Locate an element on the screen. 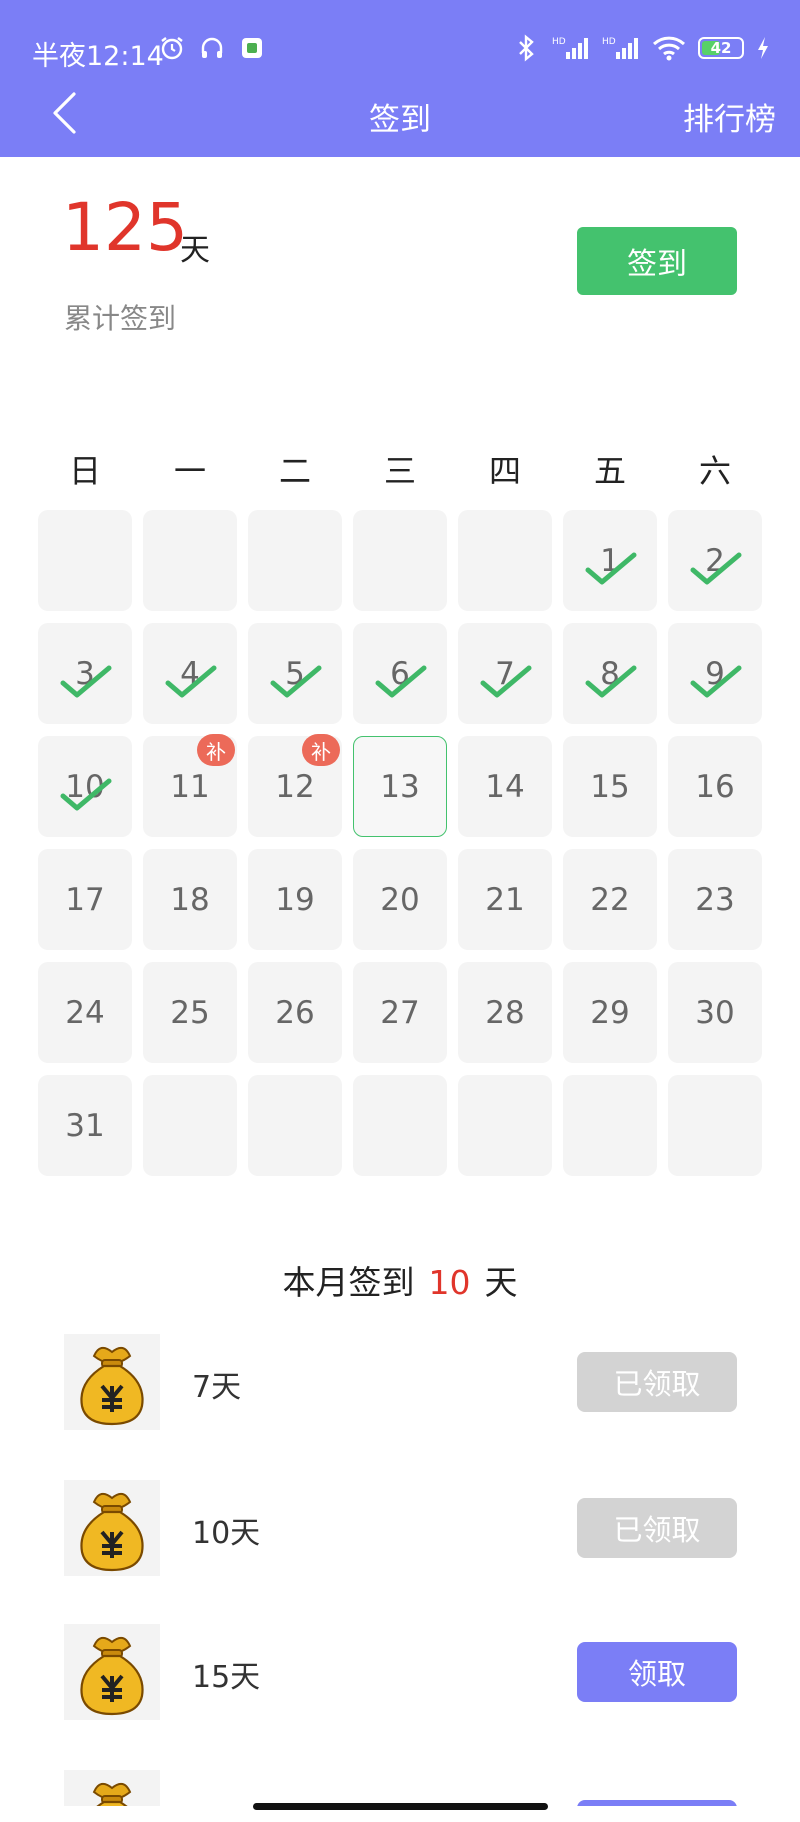 The width and height of the screenshot is (800, 1822). calendar-day-5: 5 is located at coordinates (295, 673).